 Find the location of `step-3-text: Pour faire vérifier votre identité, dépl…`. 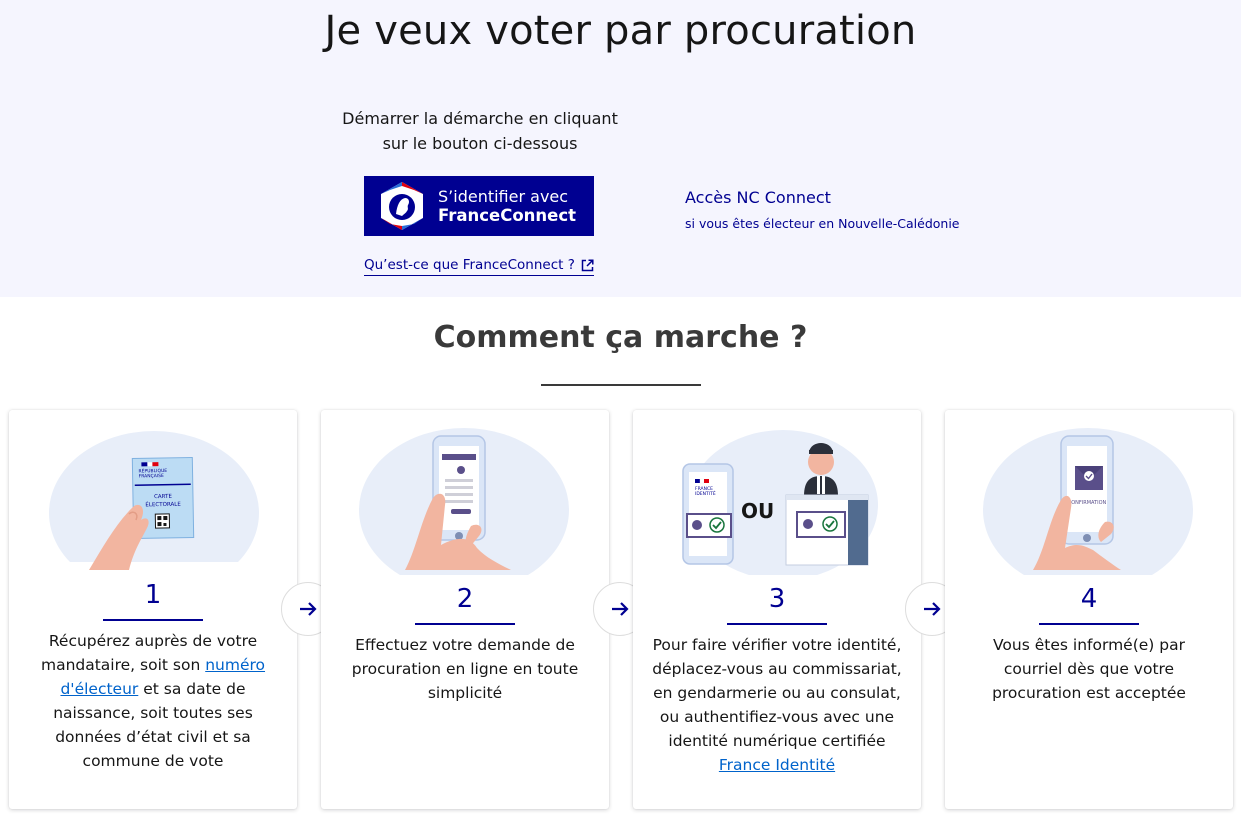

step-3-text: Pour faire vérifier votre identité, dépl… is located at coordinates (777, 693).